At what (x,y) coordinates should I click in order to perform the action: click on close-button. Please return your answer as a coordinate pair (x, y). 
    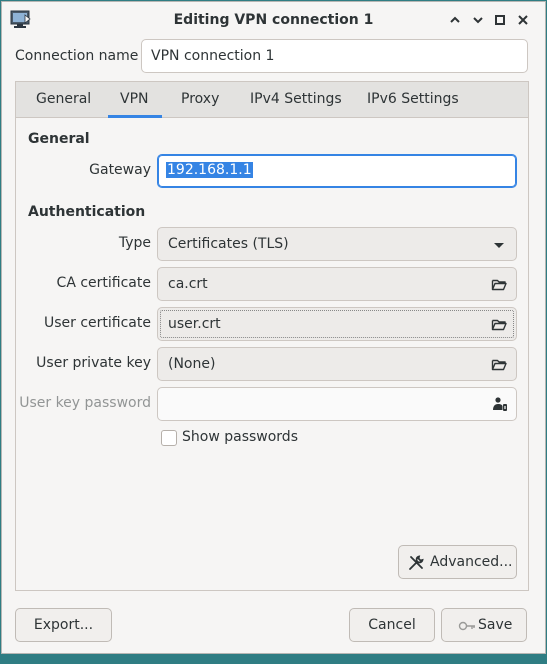
    Looking at the image, I should click on (523, 20).